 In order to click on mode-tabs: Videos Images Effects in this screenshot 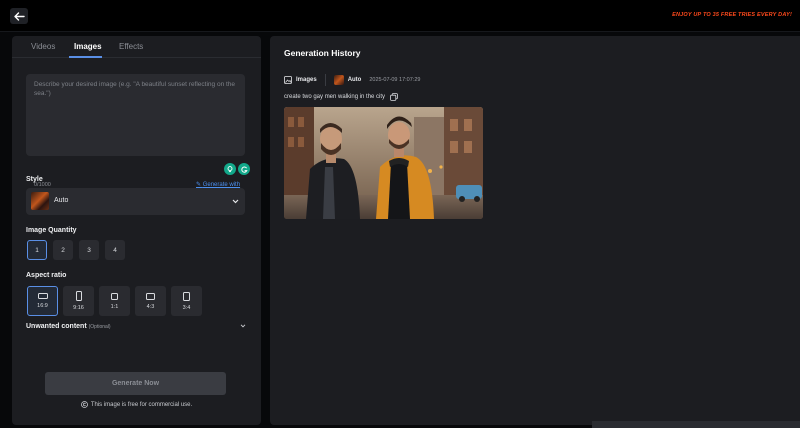, I will do `click(136, 47)`.